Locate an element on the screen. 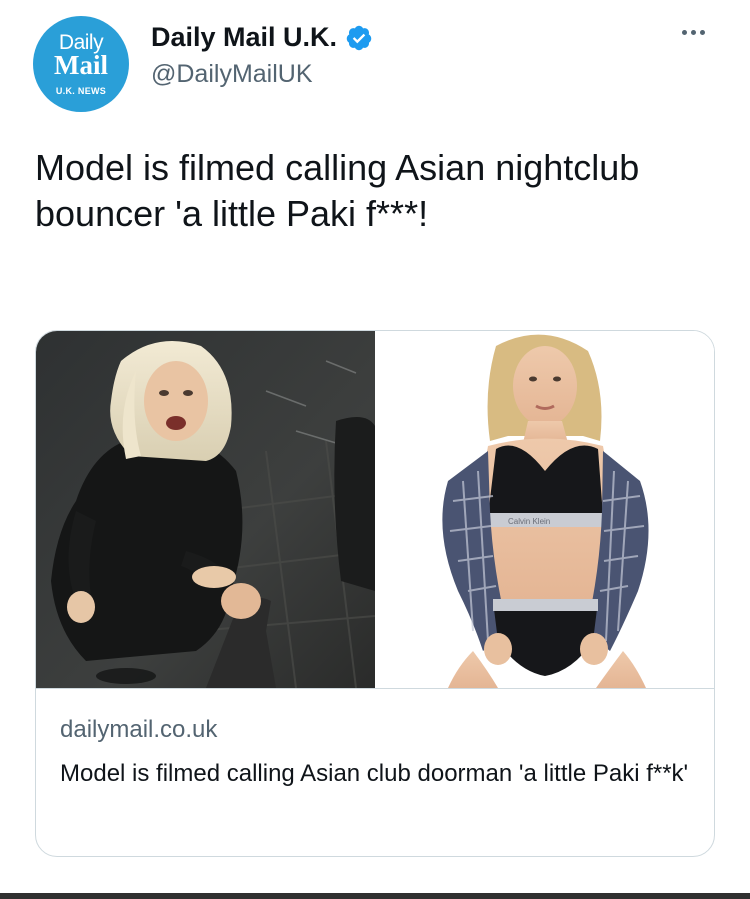 The width and height of the screenshot is (750, 899). avatar-text-mail: Mail is located at coordinates (81, 65).